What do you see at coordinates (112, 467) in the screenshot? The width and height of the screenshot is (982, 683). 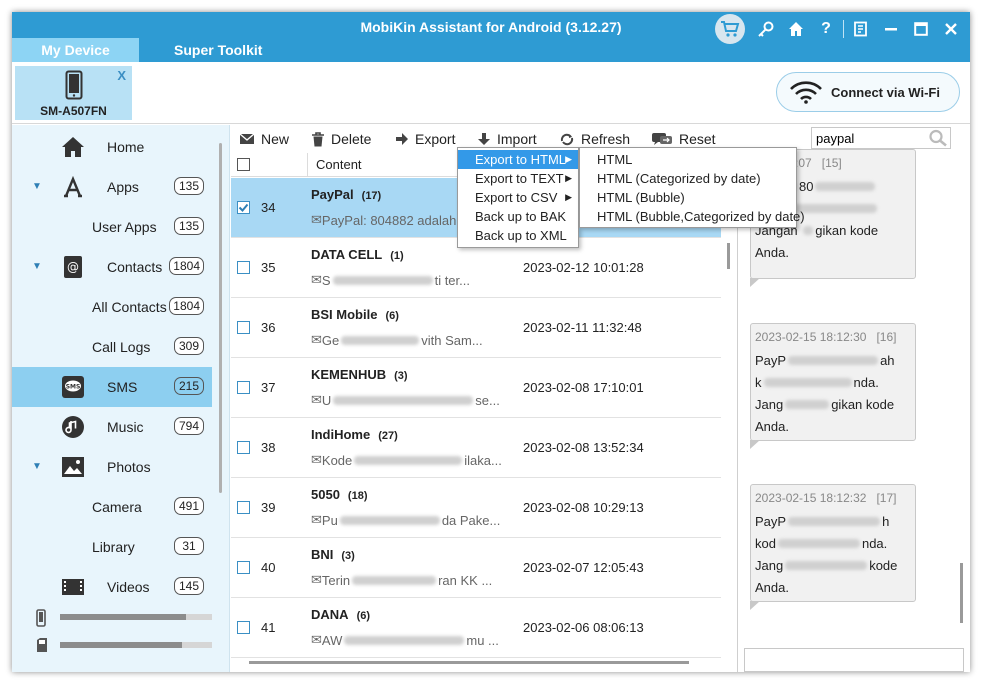 I see `sidebar-item-photos: ▼ Photos` at bounding box center [112, 467].